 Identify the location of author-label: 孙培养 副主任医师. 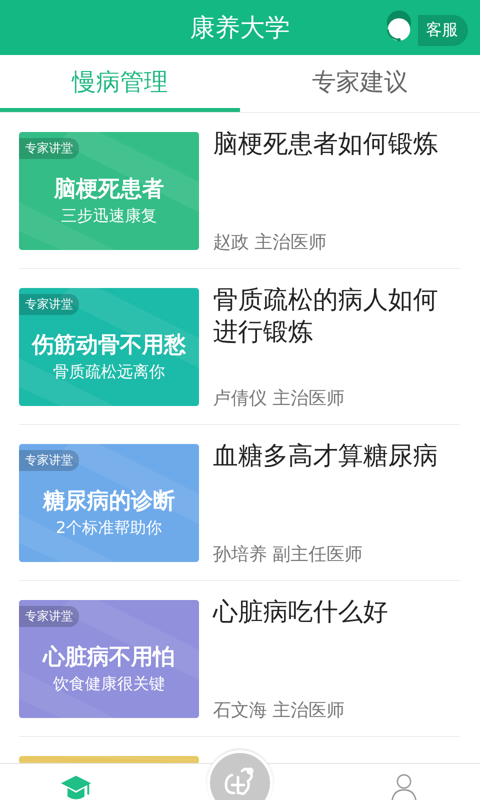
(288, 554).